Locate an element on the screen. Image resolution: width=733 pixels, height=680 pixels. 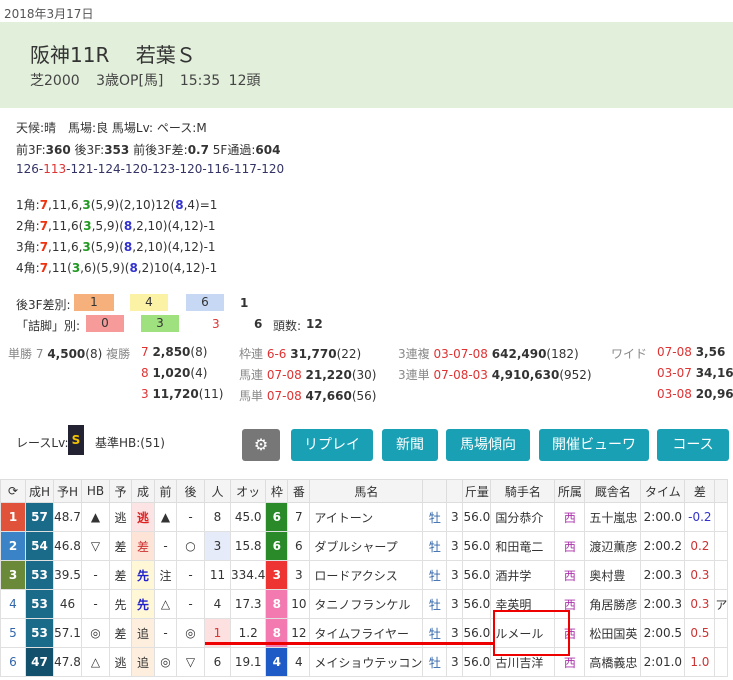
late3f-label: 後3F差別: is located at coordinates (43, 305).